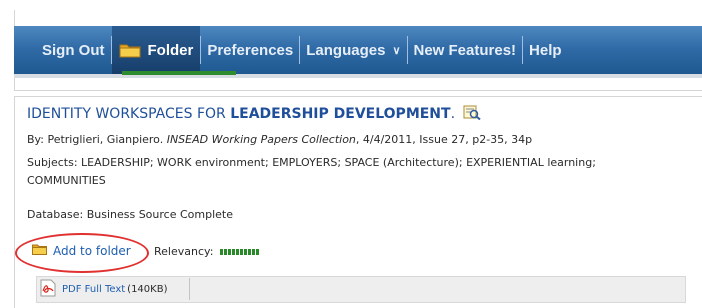  I want to click on pdf-fulltext-label: PDF Full Text, so click(94, 289).